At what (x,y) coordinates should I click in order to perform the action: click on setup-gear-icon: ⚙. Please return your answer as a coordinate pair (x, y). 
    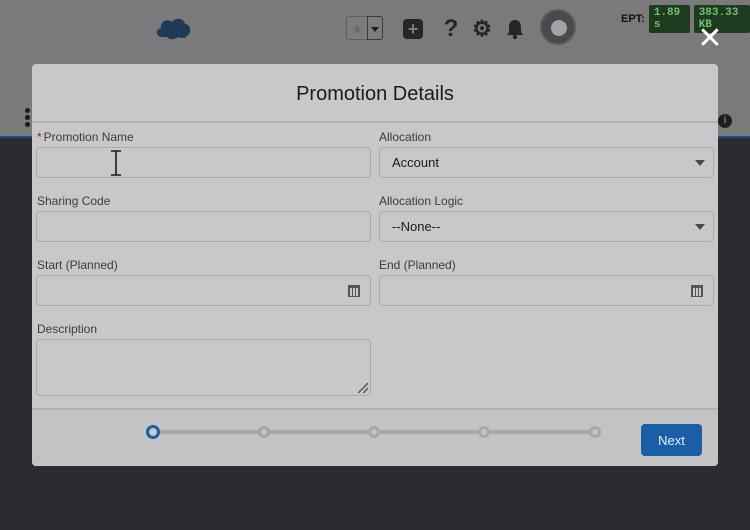
    Looking at the image, I should click on (482, 29).